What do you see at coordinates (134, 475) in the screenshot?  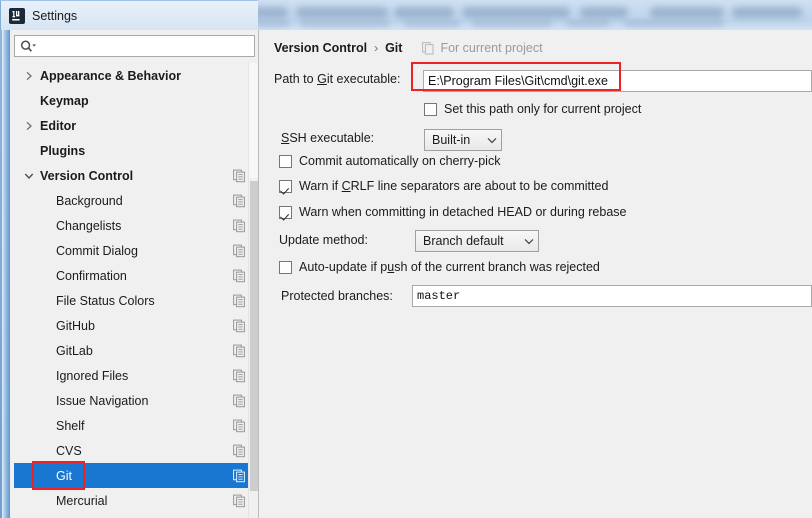 I see `sidebar-item-git: Git` at bounding box center [134, 475].